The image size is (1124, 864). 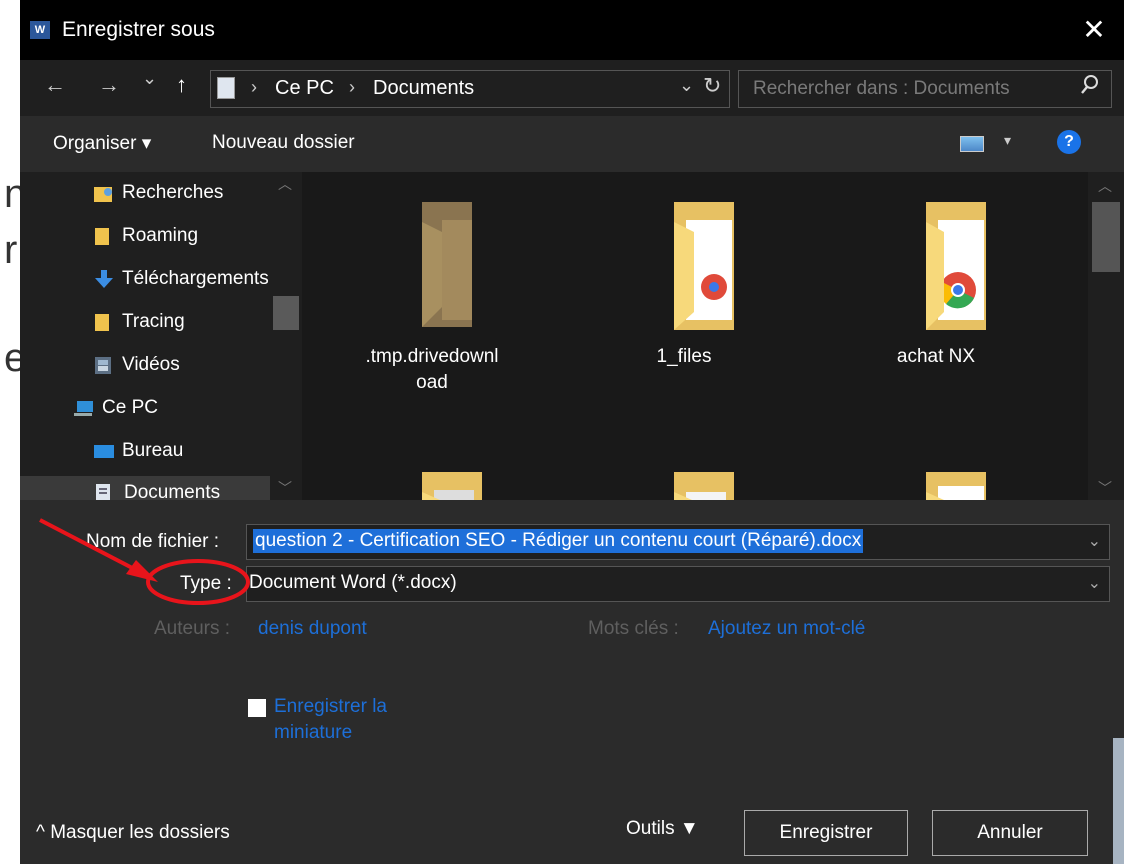 I want to click on organize-menu-button: Organiser ▾, so click(x=102, y=143).